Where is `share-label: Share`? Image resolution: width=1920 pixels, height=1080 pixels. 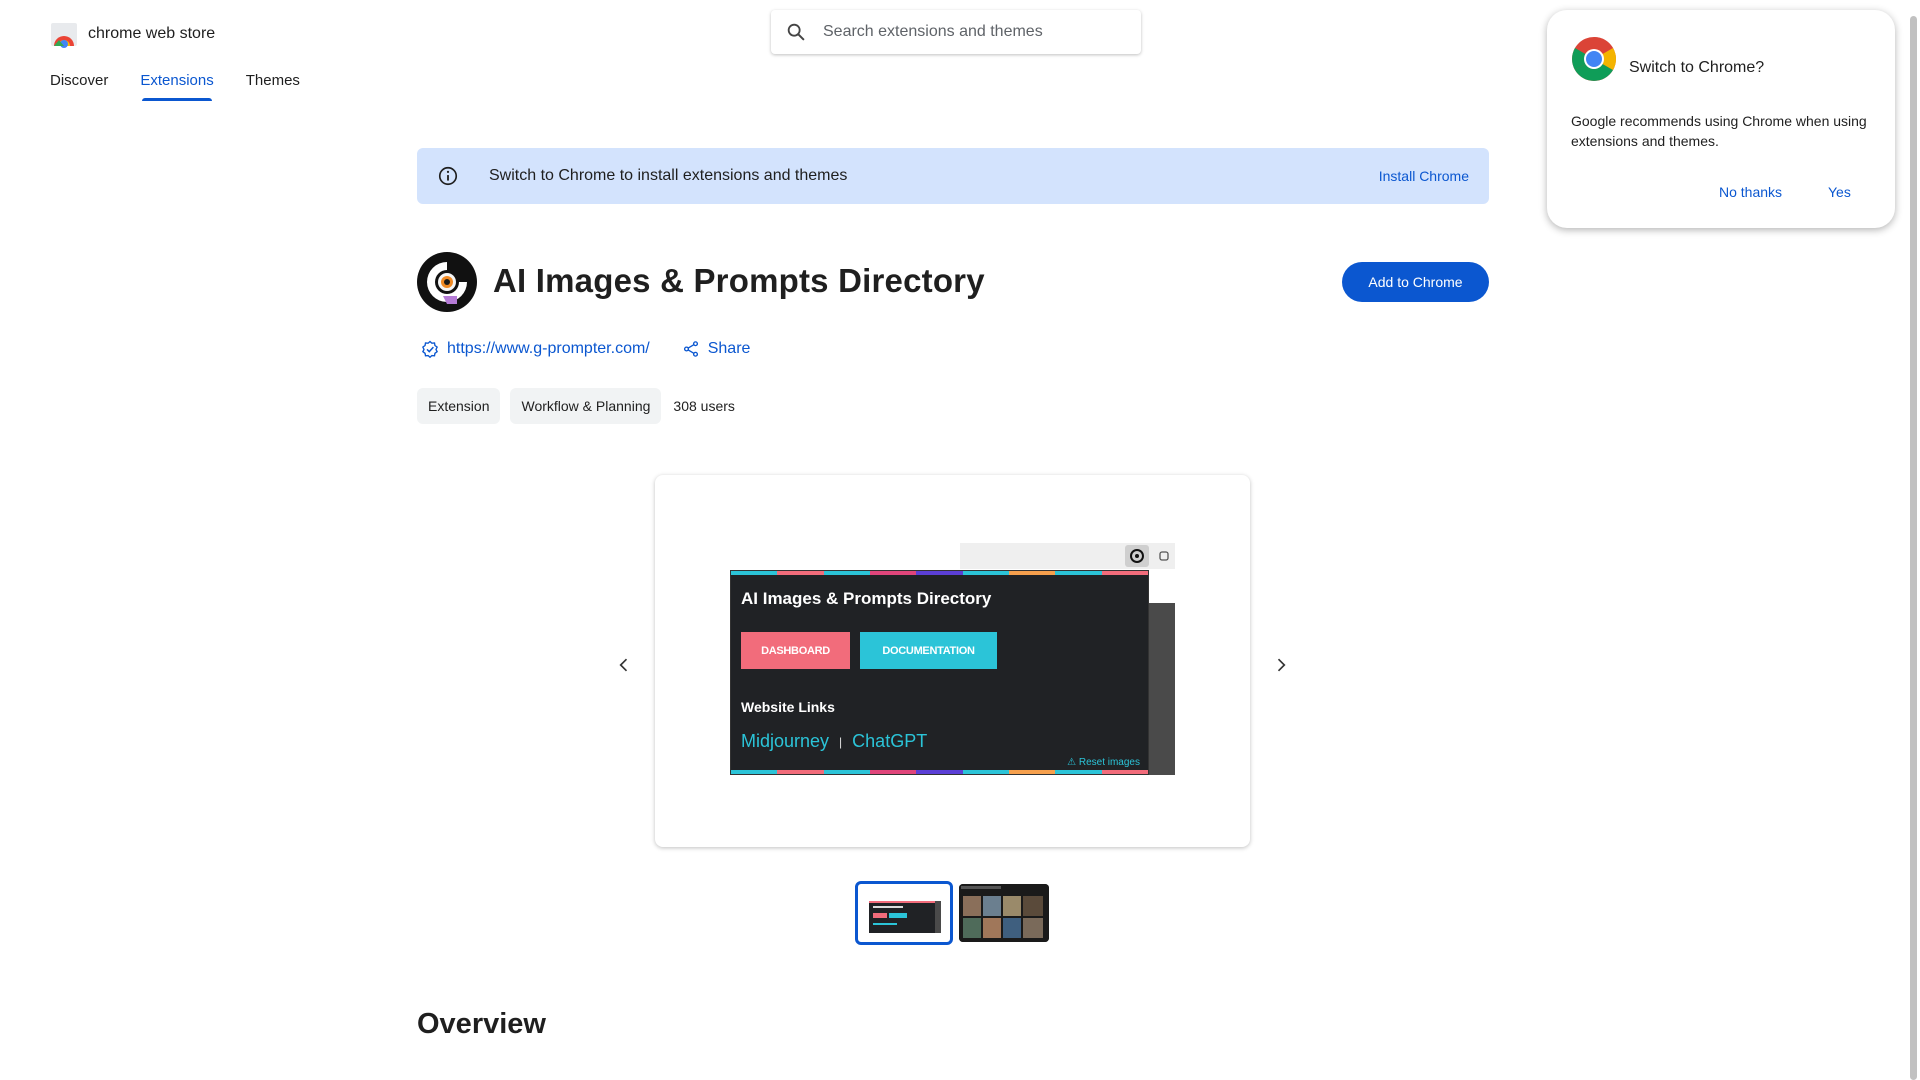
share-label: Share is located at coordinates (729, 348).